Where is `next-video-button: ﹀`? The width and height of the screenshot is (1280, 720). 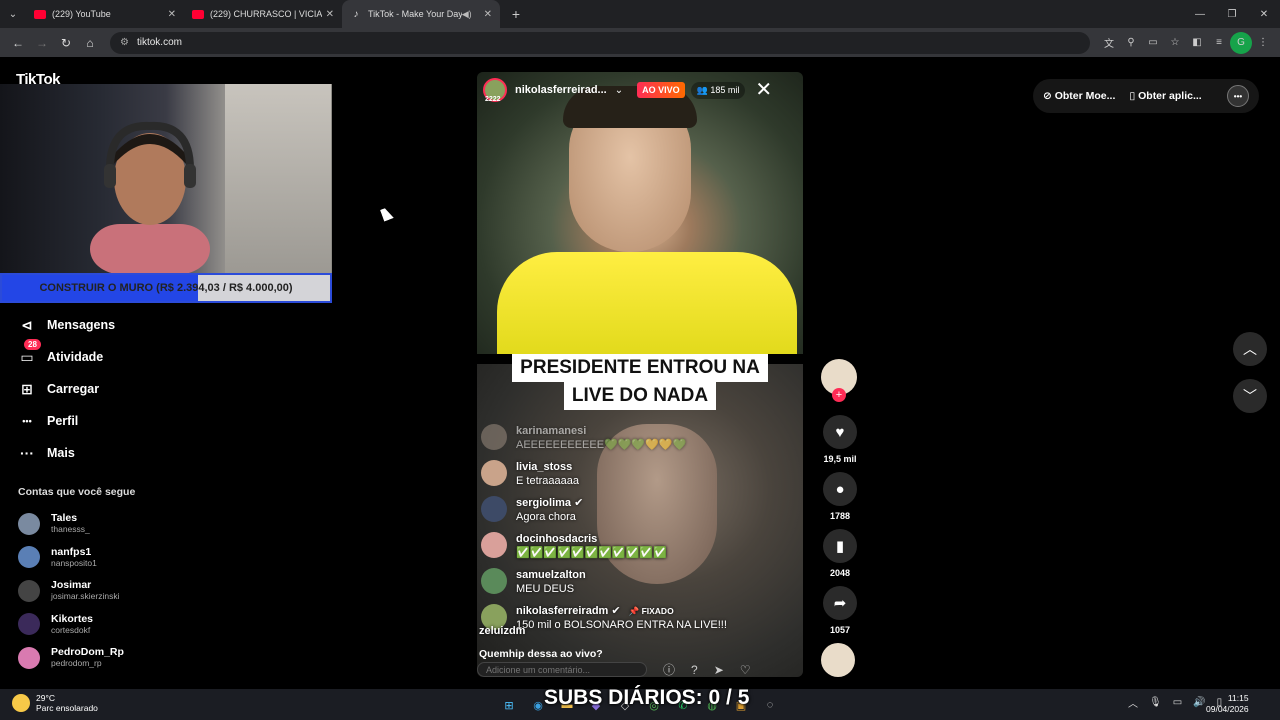
next-video-button: ﹀ is located at coordinates (1250, 396).